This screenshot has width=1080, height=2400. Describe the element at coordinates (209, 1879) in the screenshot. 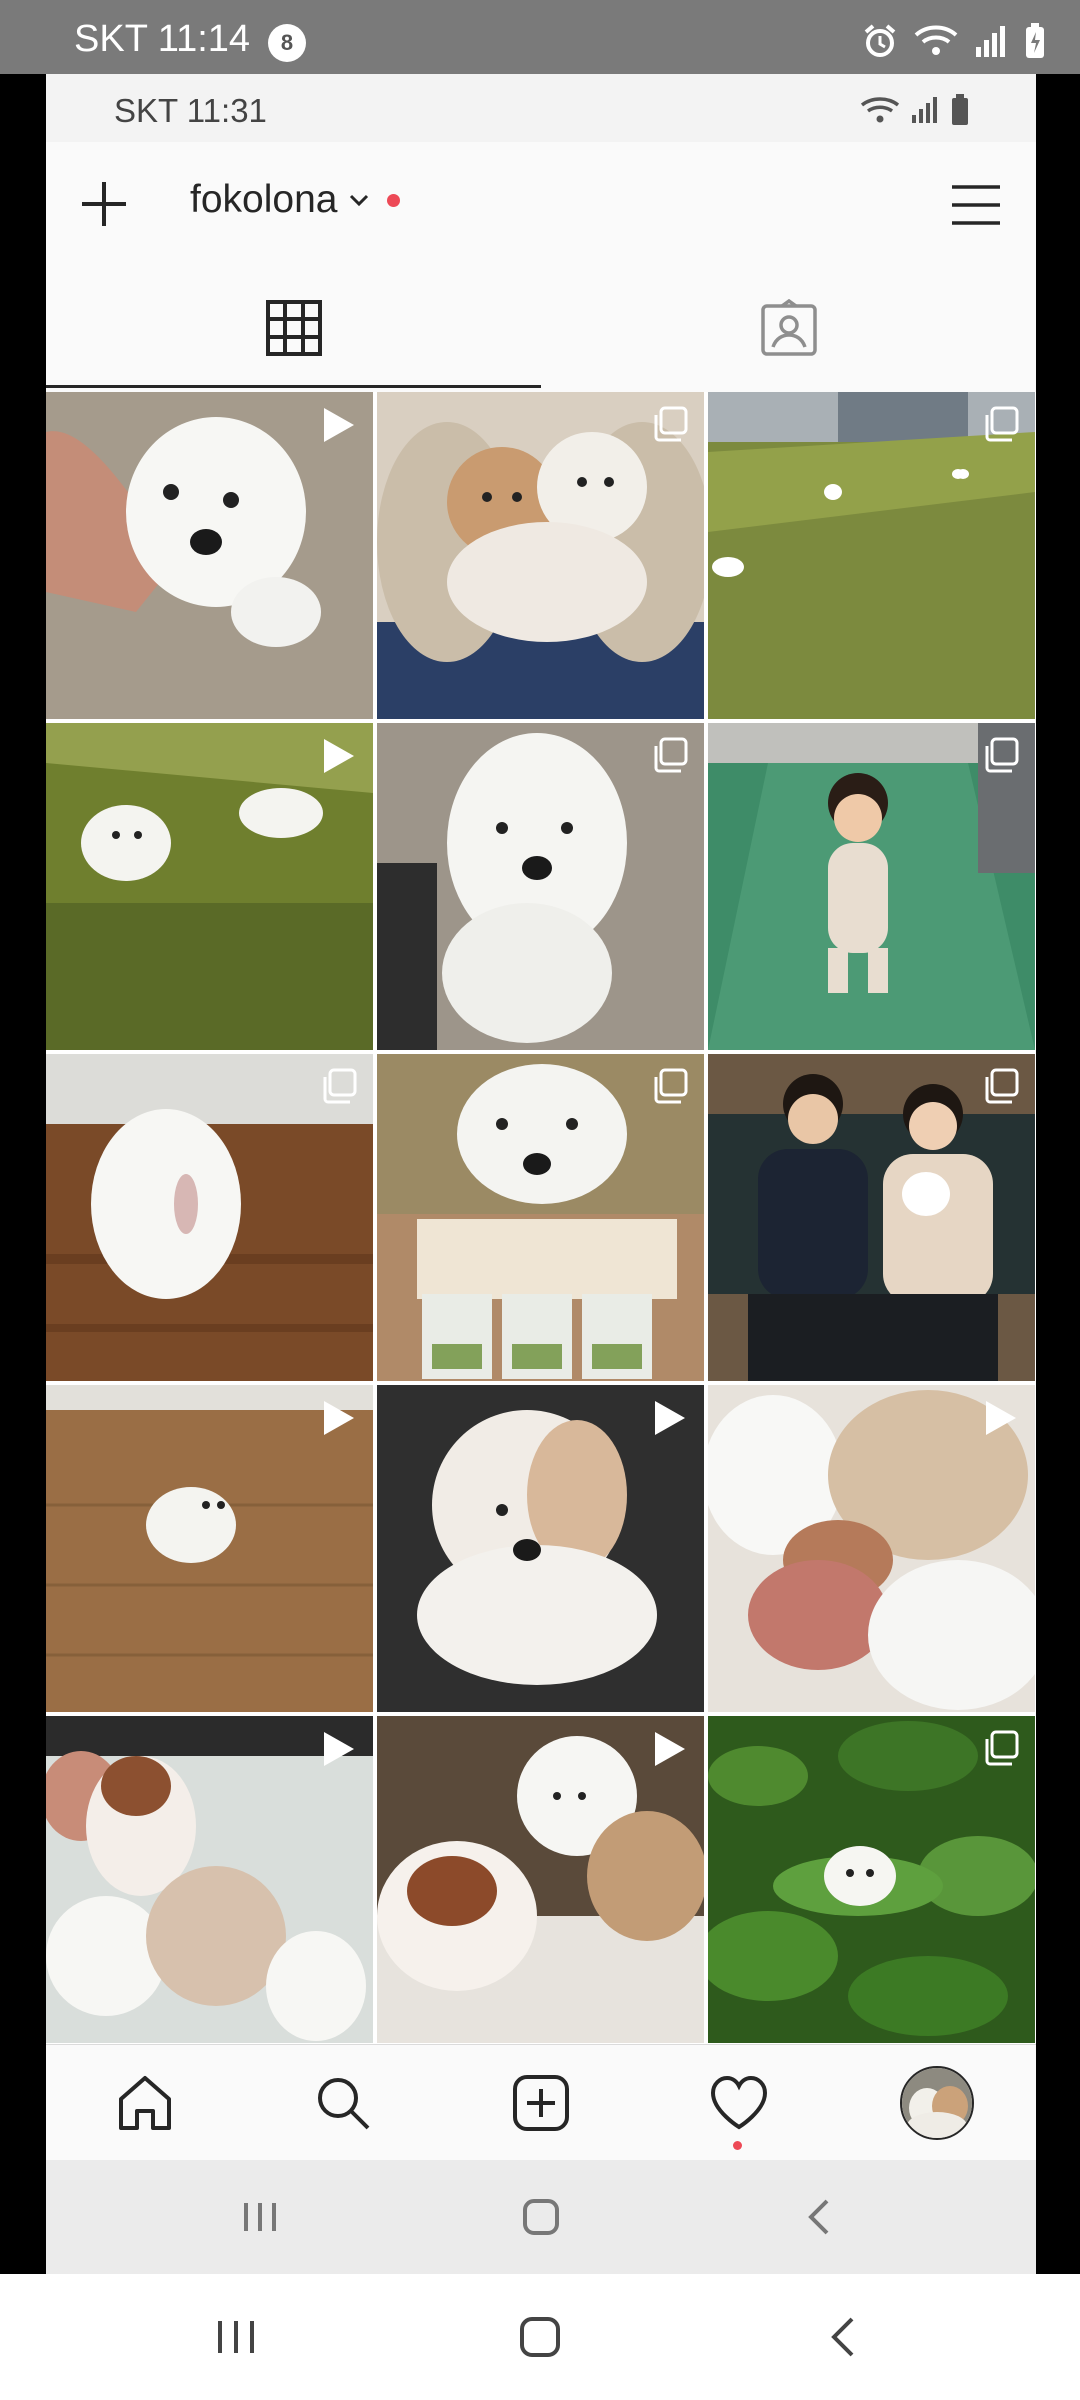

I see `post-thumbnail-puppies-on-pad` at that location.